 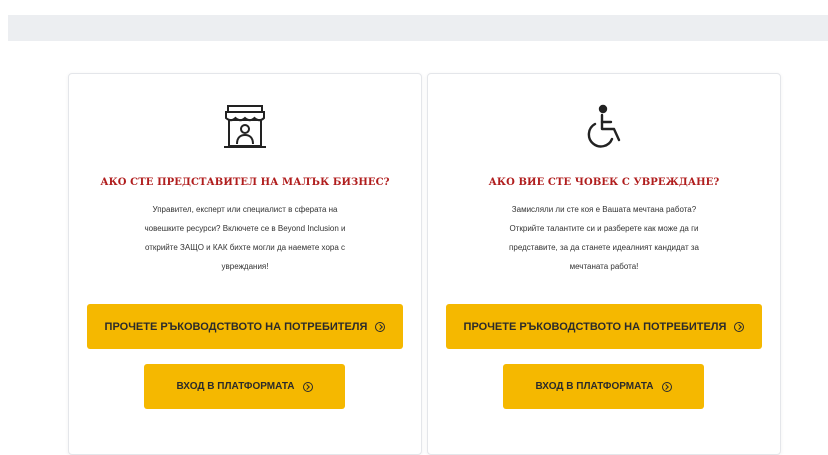 I want to click on top-bar, so click(x=418, y=28).